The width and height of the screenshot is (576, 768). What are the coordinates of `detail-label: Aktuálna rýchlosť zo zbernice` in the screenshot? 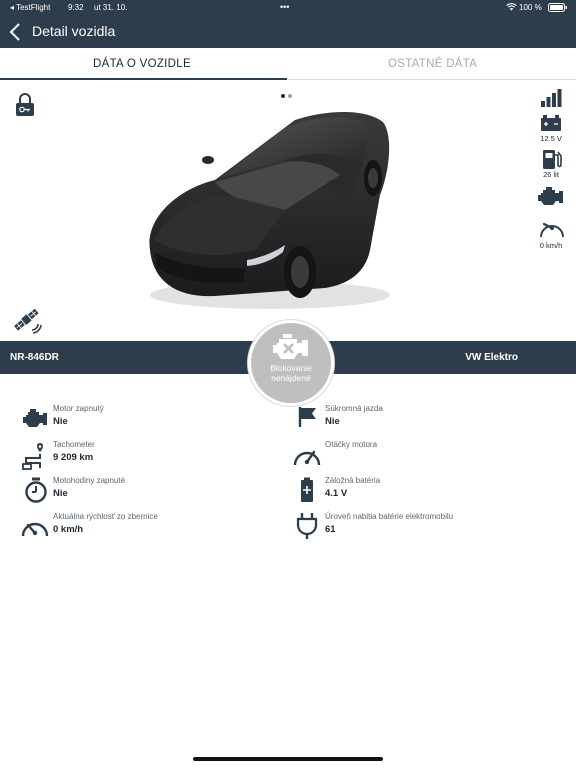 It's located at (105, 516).